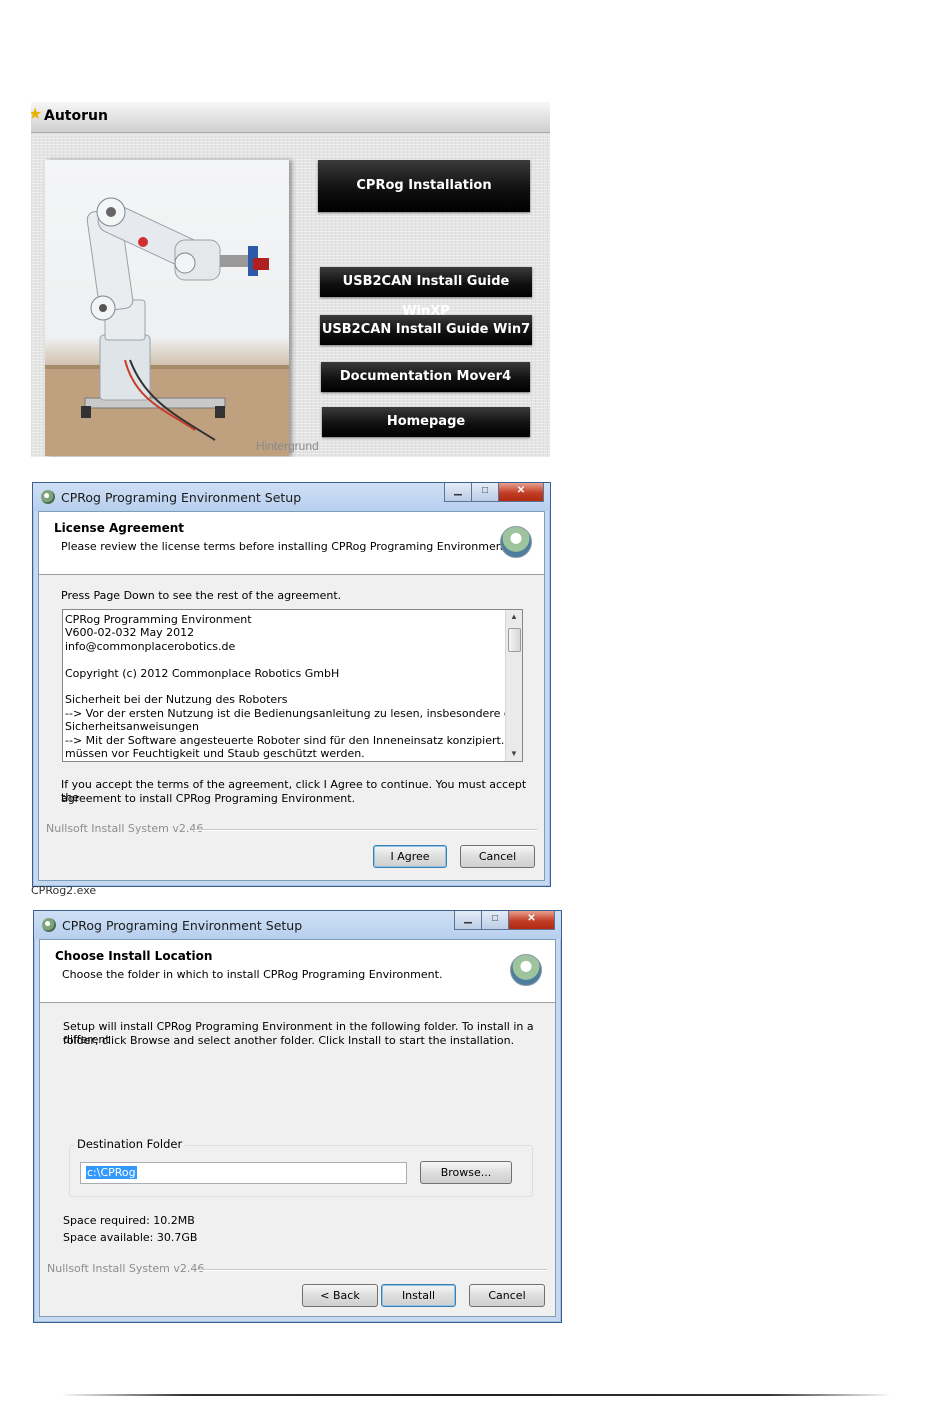 This screenshot has width=950, height=1402. Describe the element at coordinates (426, 422) in the screenshot. I see `homepage-button: Homepage` at that location.